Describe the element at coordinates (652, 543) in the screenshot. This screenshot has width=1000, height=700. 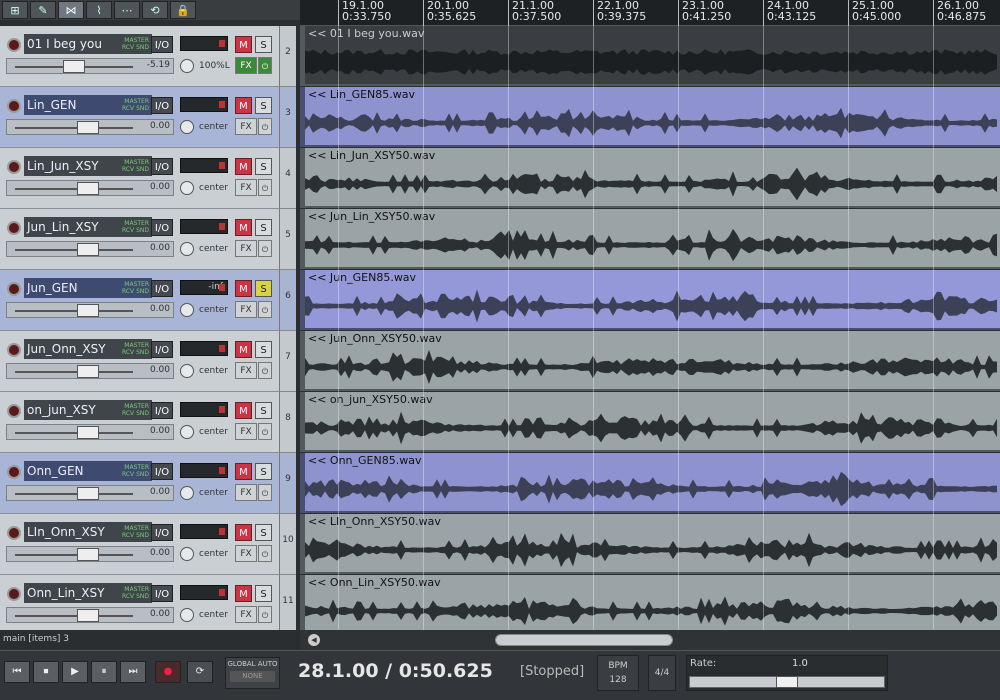
I see `media-item: << LIn_Onn_XSY50.wav` at that location.